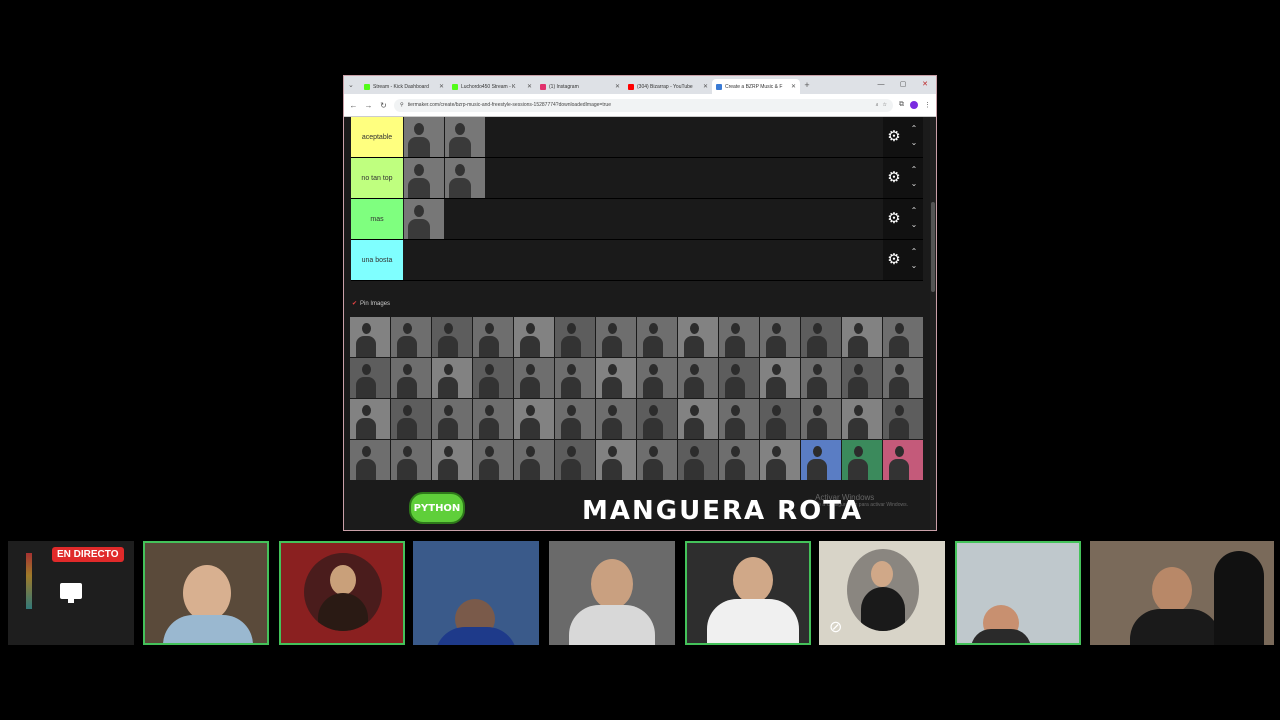 Image resolution: width=1280 pixels, height=720 pixels. What do you see at coordinates (881, 85) in the screenshot?
I see `minimize-icon: —` at bounding box center [881, 85].